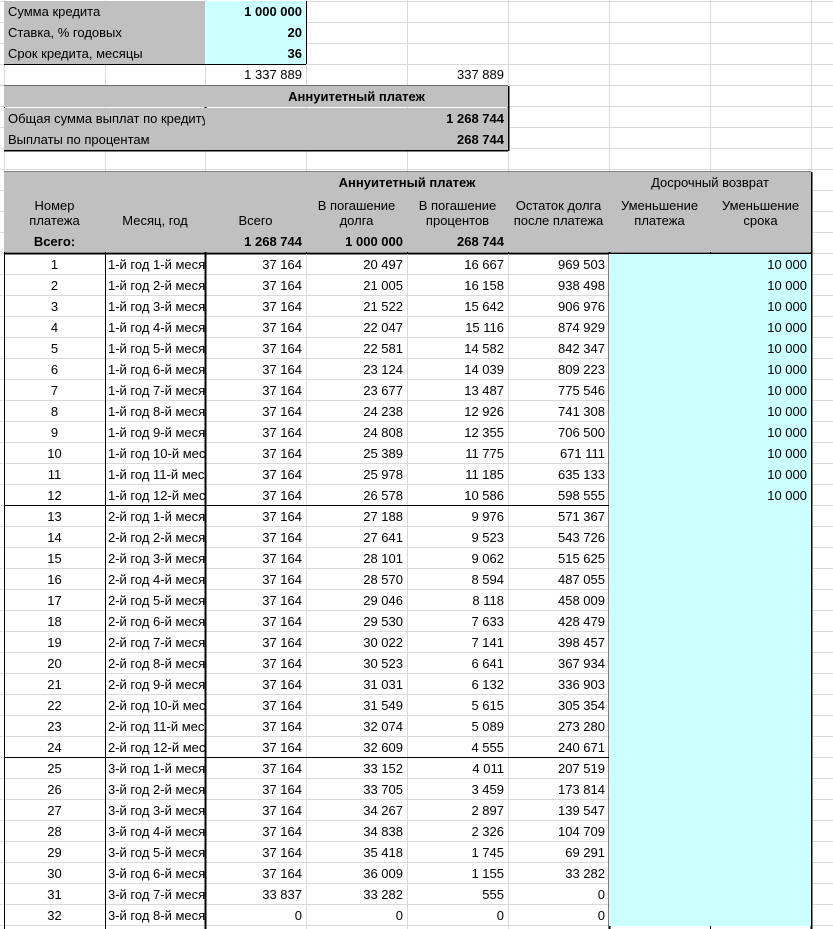 The width and height of the screenshot is (833, 929). Describe the element at coordinates (558, 453) in the screenshot. I see `payment-balance-cell: 671 111` at that location.